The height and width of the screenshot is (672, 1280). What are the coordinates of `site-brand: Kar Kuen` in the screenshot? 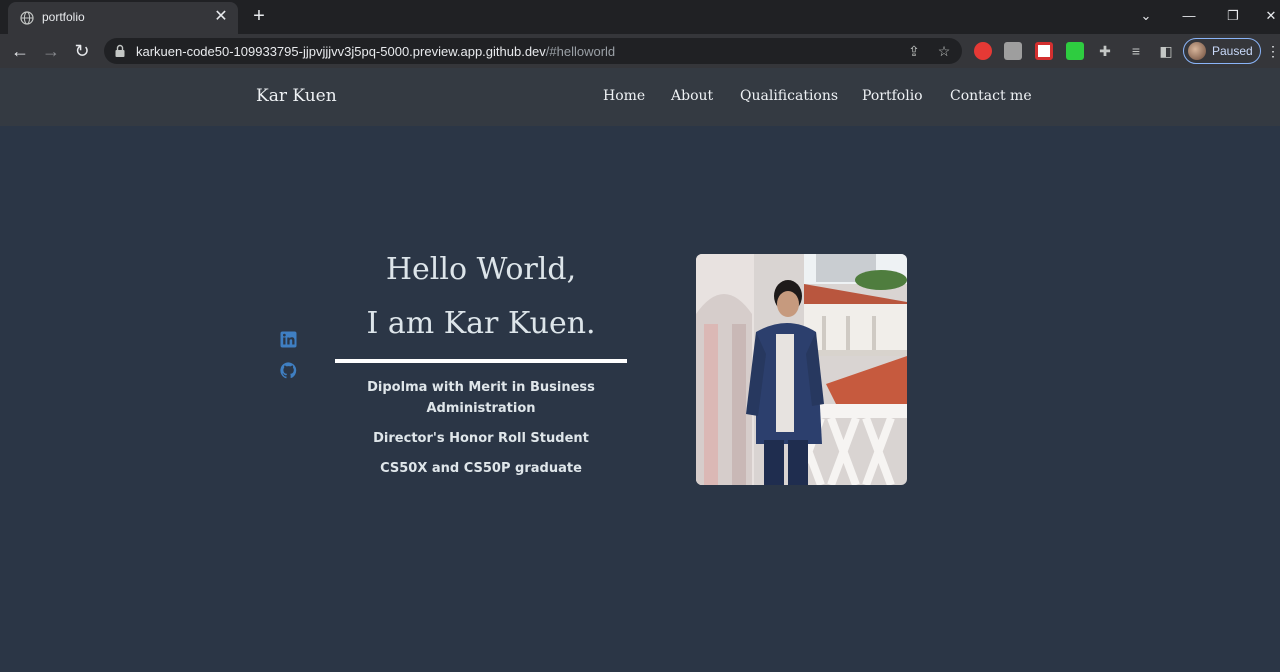 It's located at (296, 96).